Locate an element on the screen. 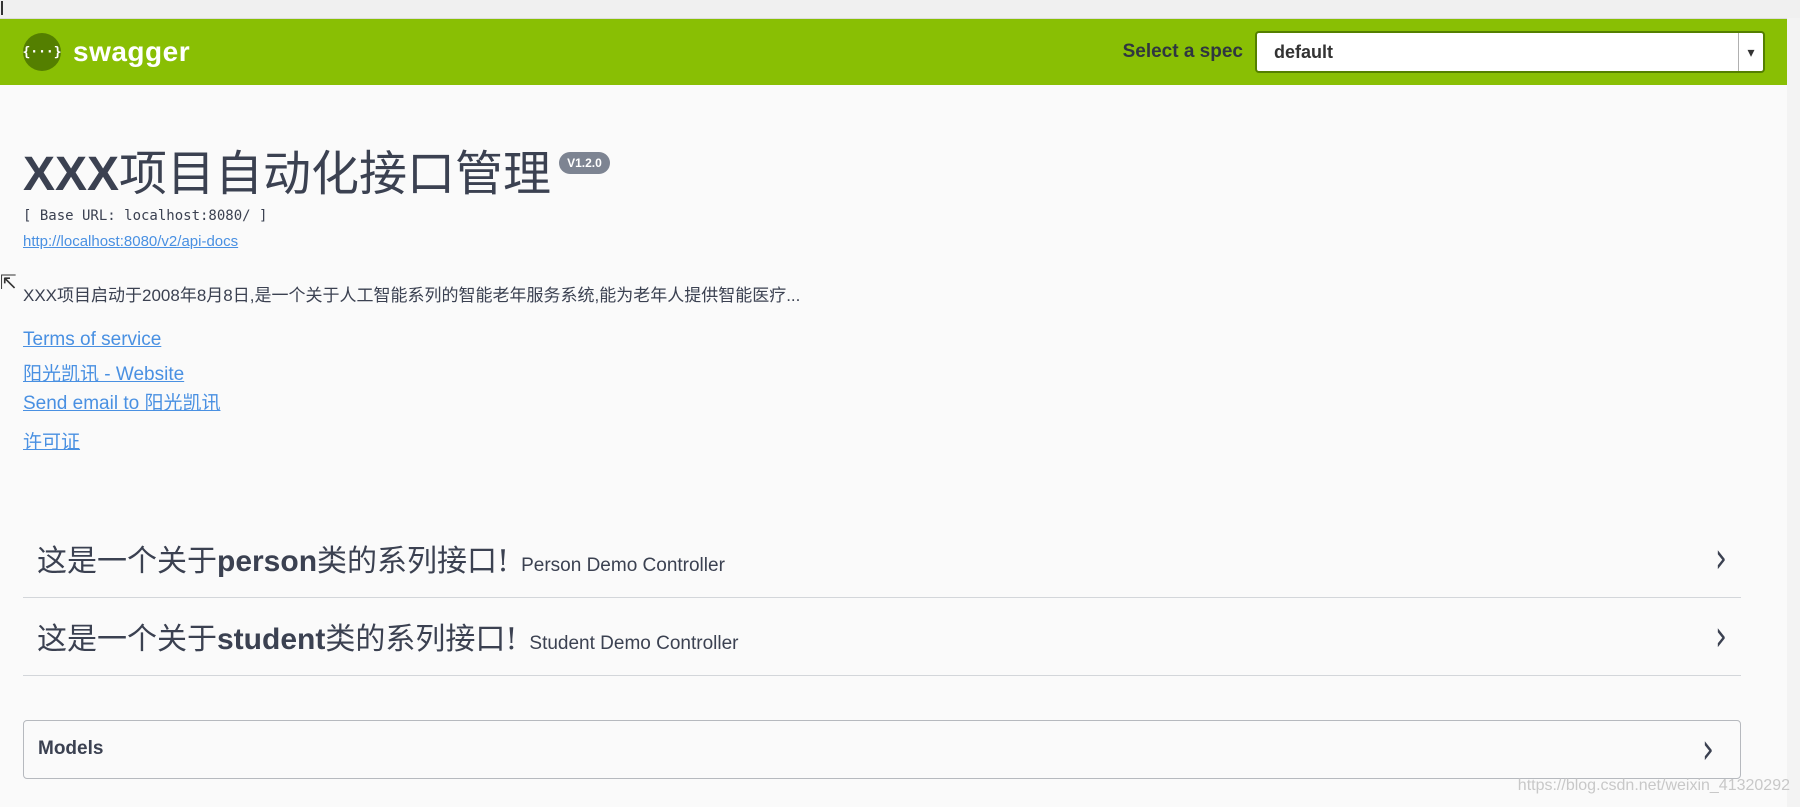  brand: {···} swagger is located at coordinates (106, 52).